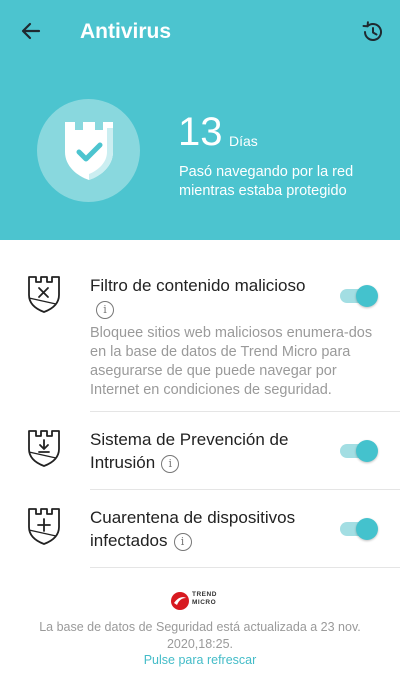 The width and height of the screenshot is (400, 686). Describe the element at coordinates (44, 526) in the screenshot. I see `shield-plus-icon` at that location.